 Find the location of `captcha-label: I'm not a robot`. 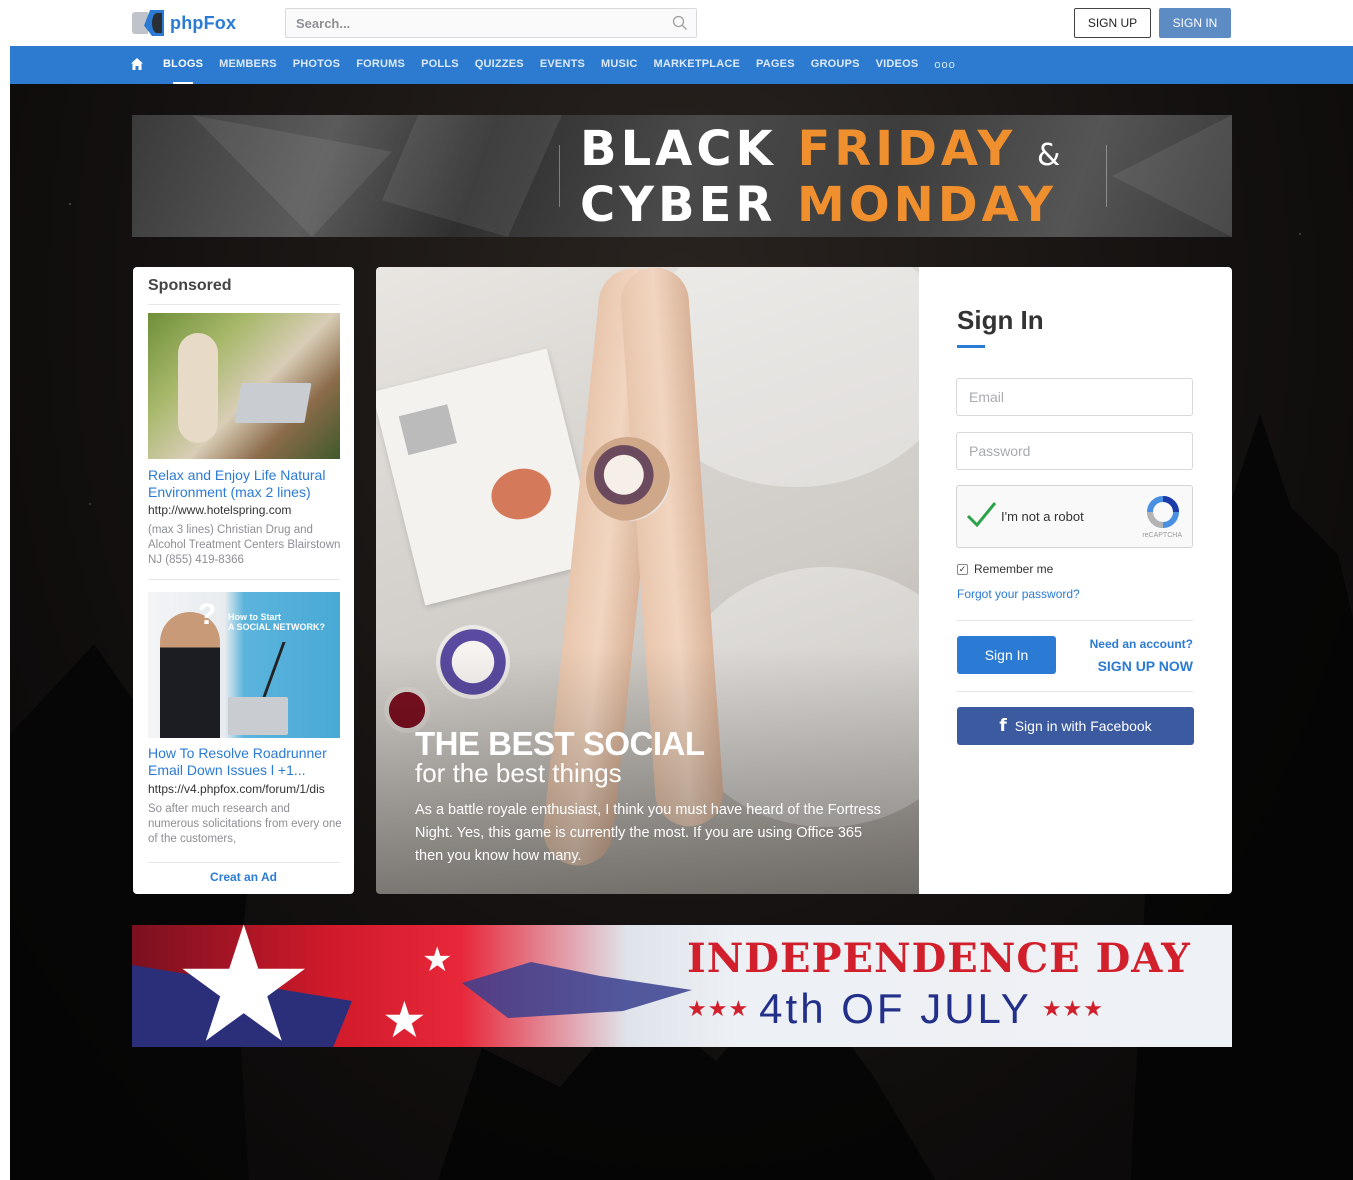

captcha-label: I'm not a robot is located at coordinates (1042, 516).